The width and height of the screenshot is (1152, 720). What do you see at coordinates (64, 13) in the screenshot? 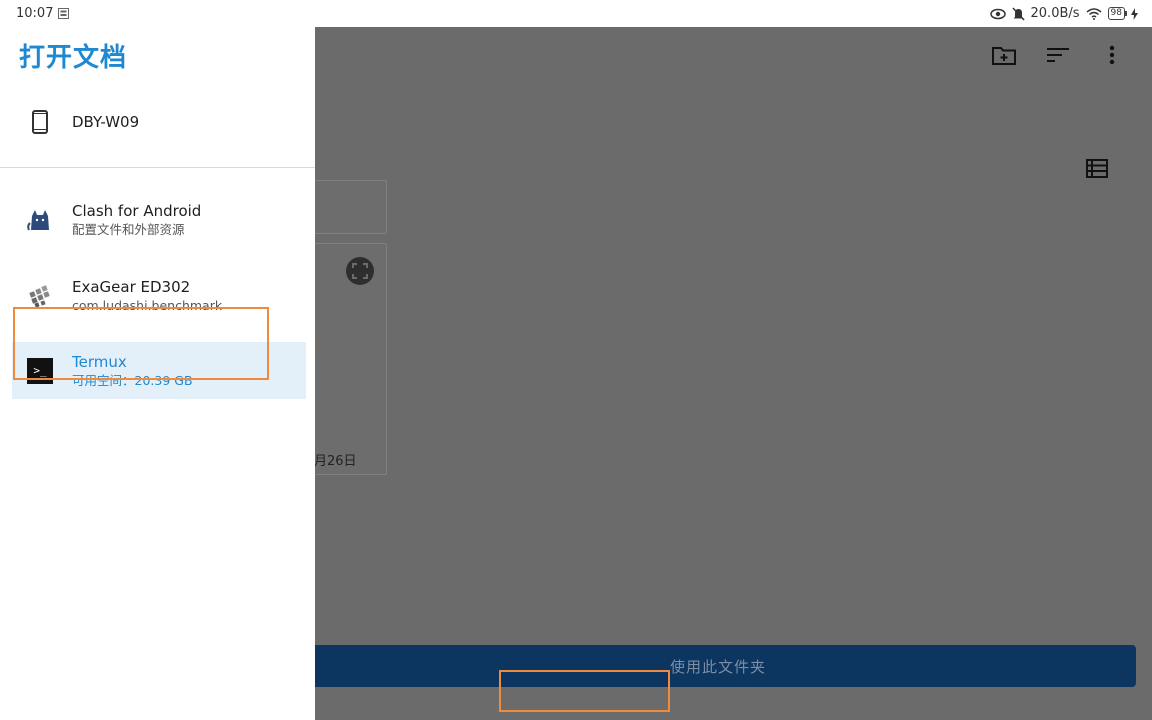
I see `notification-app-icon` at bounding box center [64, 13].